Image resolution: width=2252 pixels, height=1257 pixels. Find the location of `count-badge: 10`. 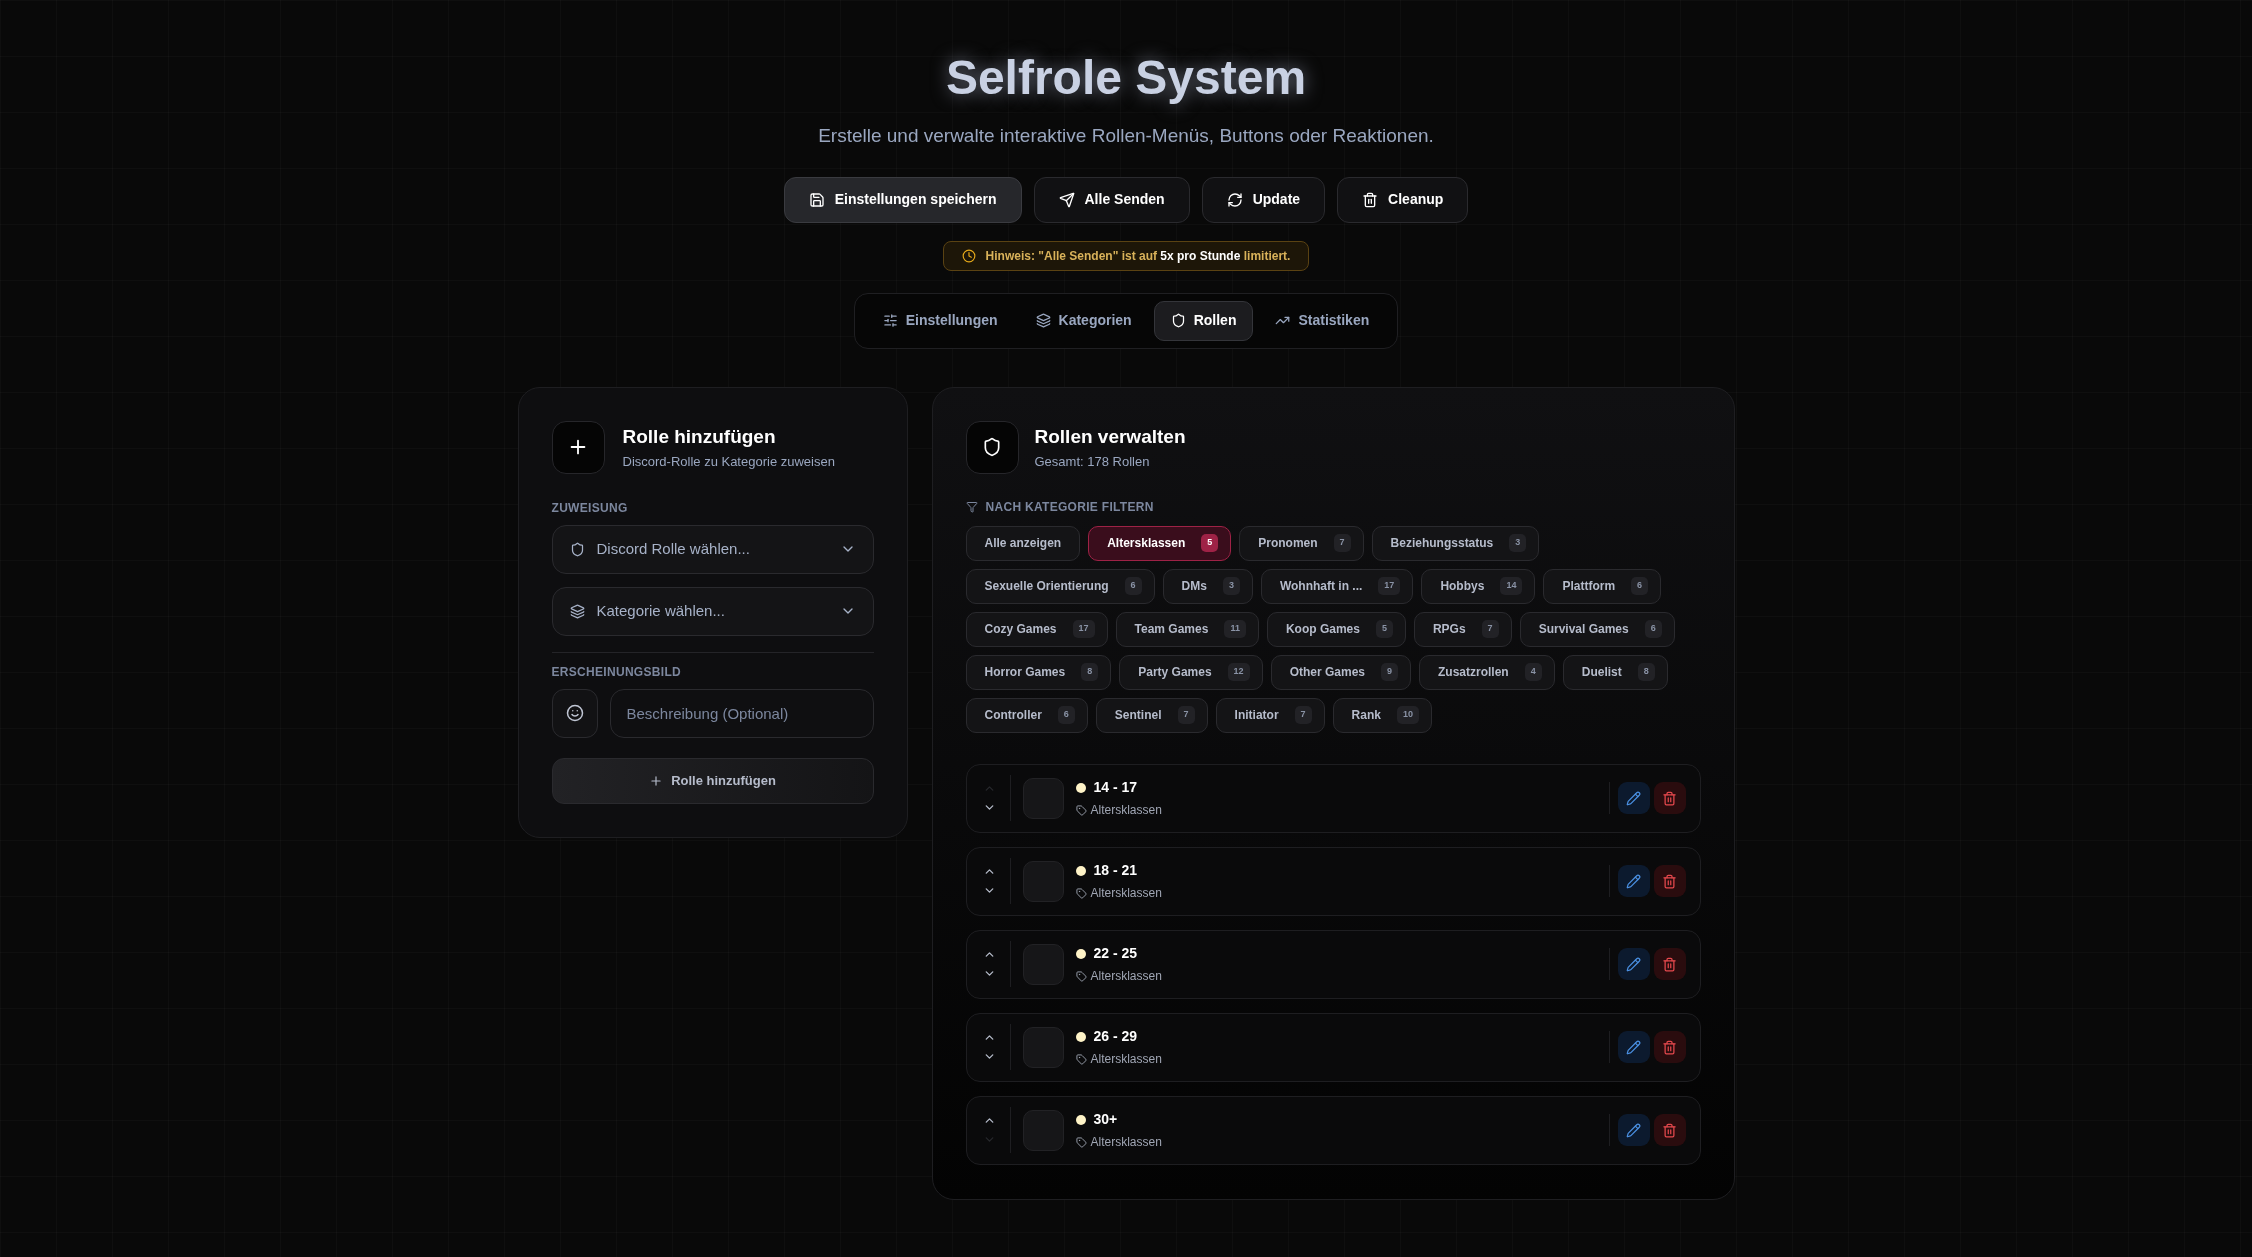

count-badge: 10 is located at coordinates (1407, 715).